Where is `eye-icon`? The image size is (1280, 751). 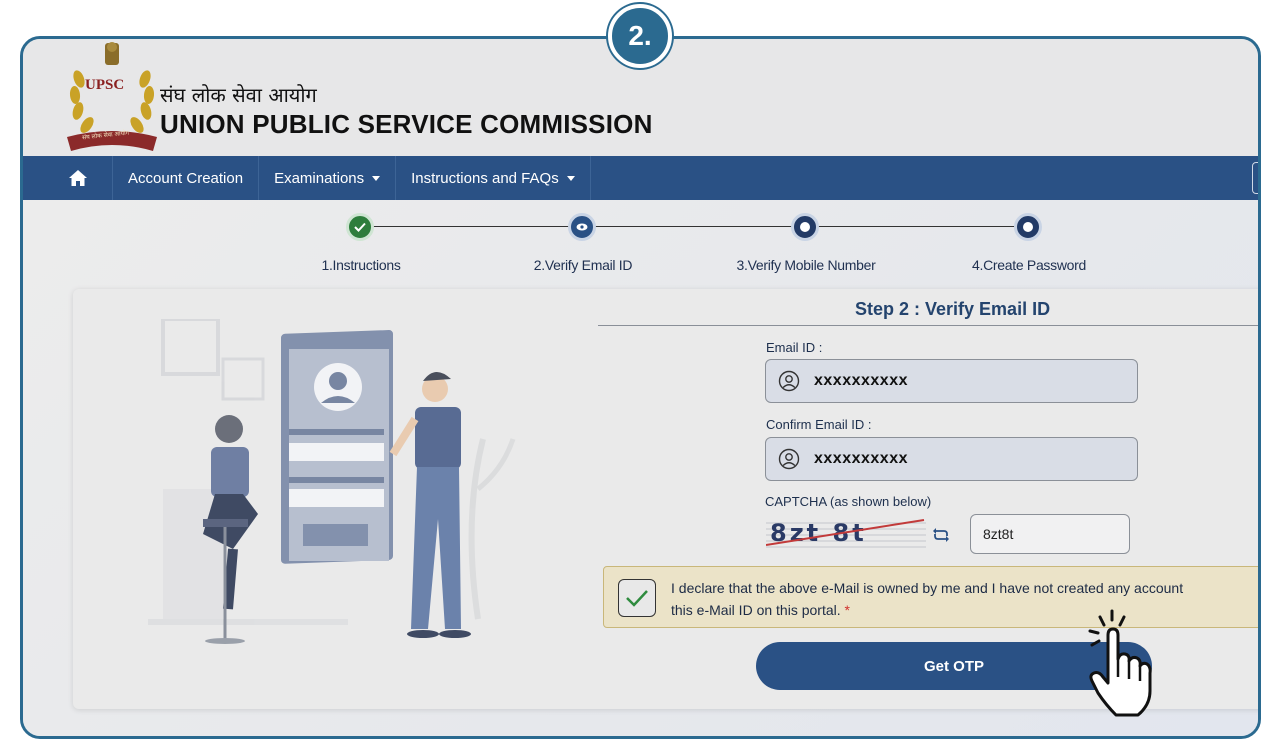 eye-icon is located at coordinates (582, 227).